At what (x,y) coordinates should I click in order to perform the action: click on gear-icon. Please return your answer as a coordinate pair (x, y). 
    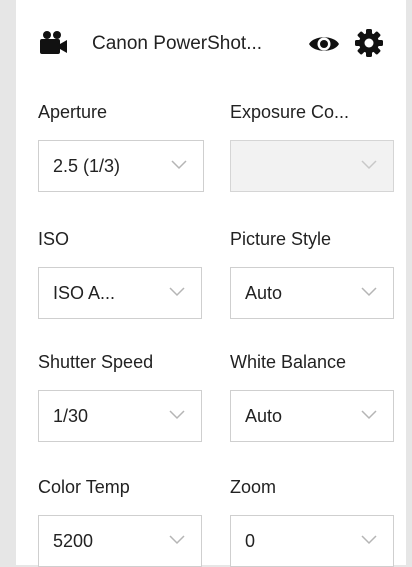
    Looking at the image, I should click on (369, 43).